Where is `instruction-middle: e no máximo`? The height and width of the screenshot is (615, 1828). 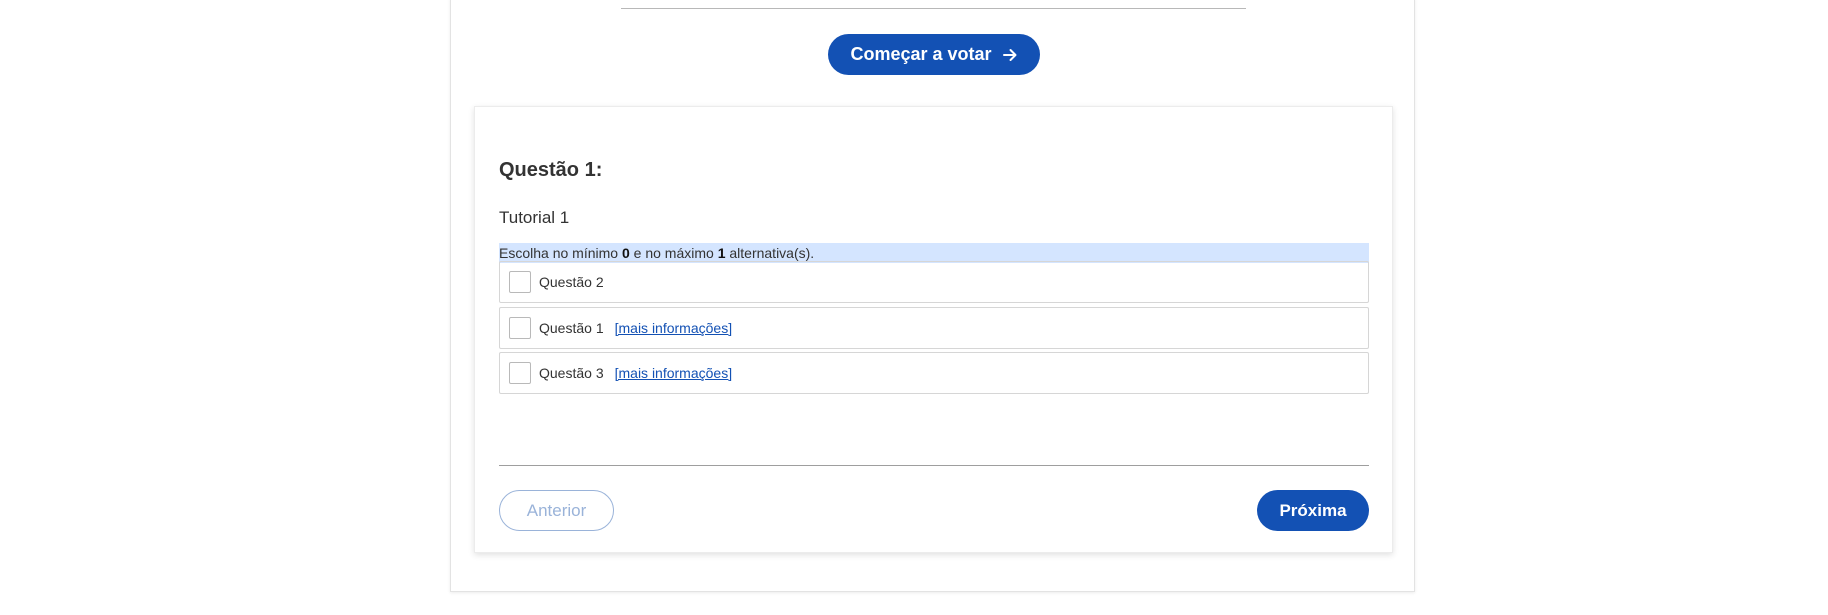 instruction-middle: e no máximo is located at coordinates (673, 253).